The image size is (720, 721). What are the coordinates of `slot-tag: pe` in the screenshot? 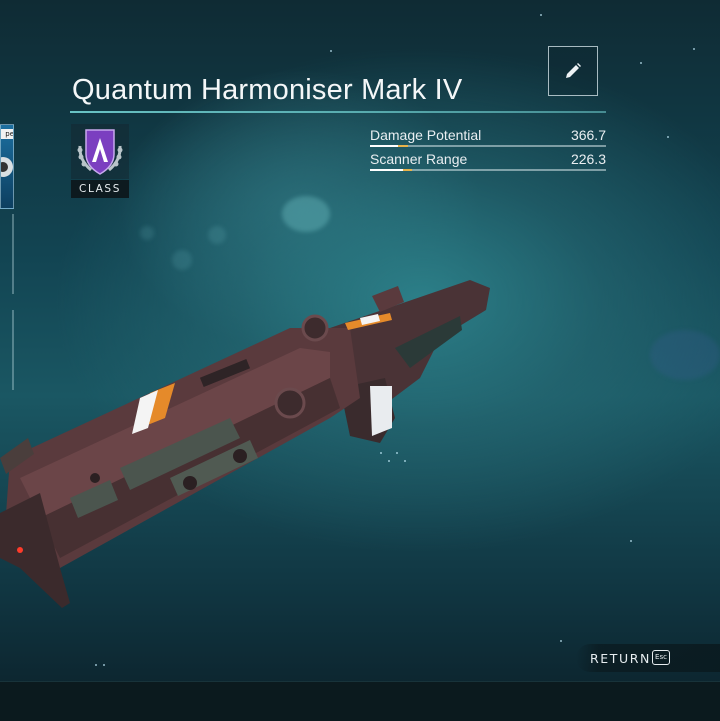 It's located at (7, 134).